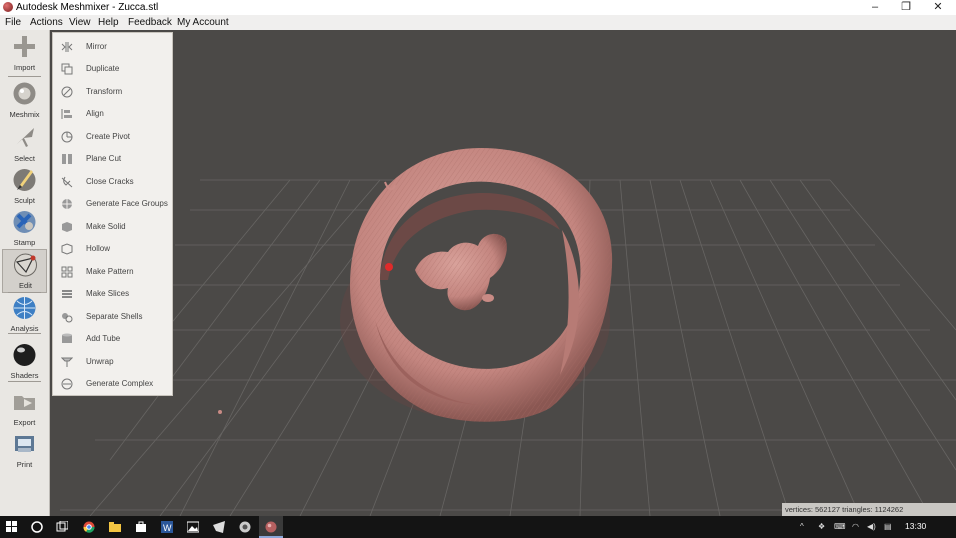 The image size is (956, 538). Describe the element at coordinates (840, 526) in the screenshot. I see `ime-icon: ⌨` at that location.